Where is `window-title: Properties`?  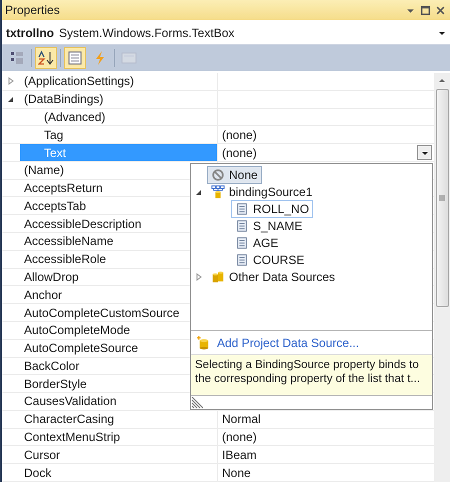
window-title: Properties is located at coordinates (32, 10).